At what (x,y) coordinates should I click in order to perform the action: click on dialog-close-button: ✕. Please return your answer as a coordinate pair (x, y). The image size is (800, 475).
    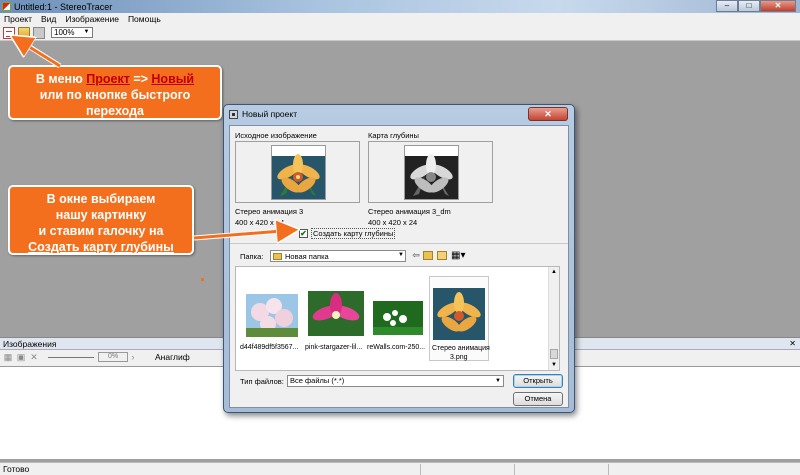
    Looking at the image, I should click on (548, 114).